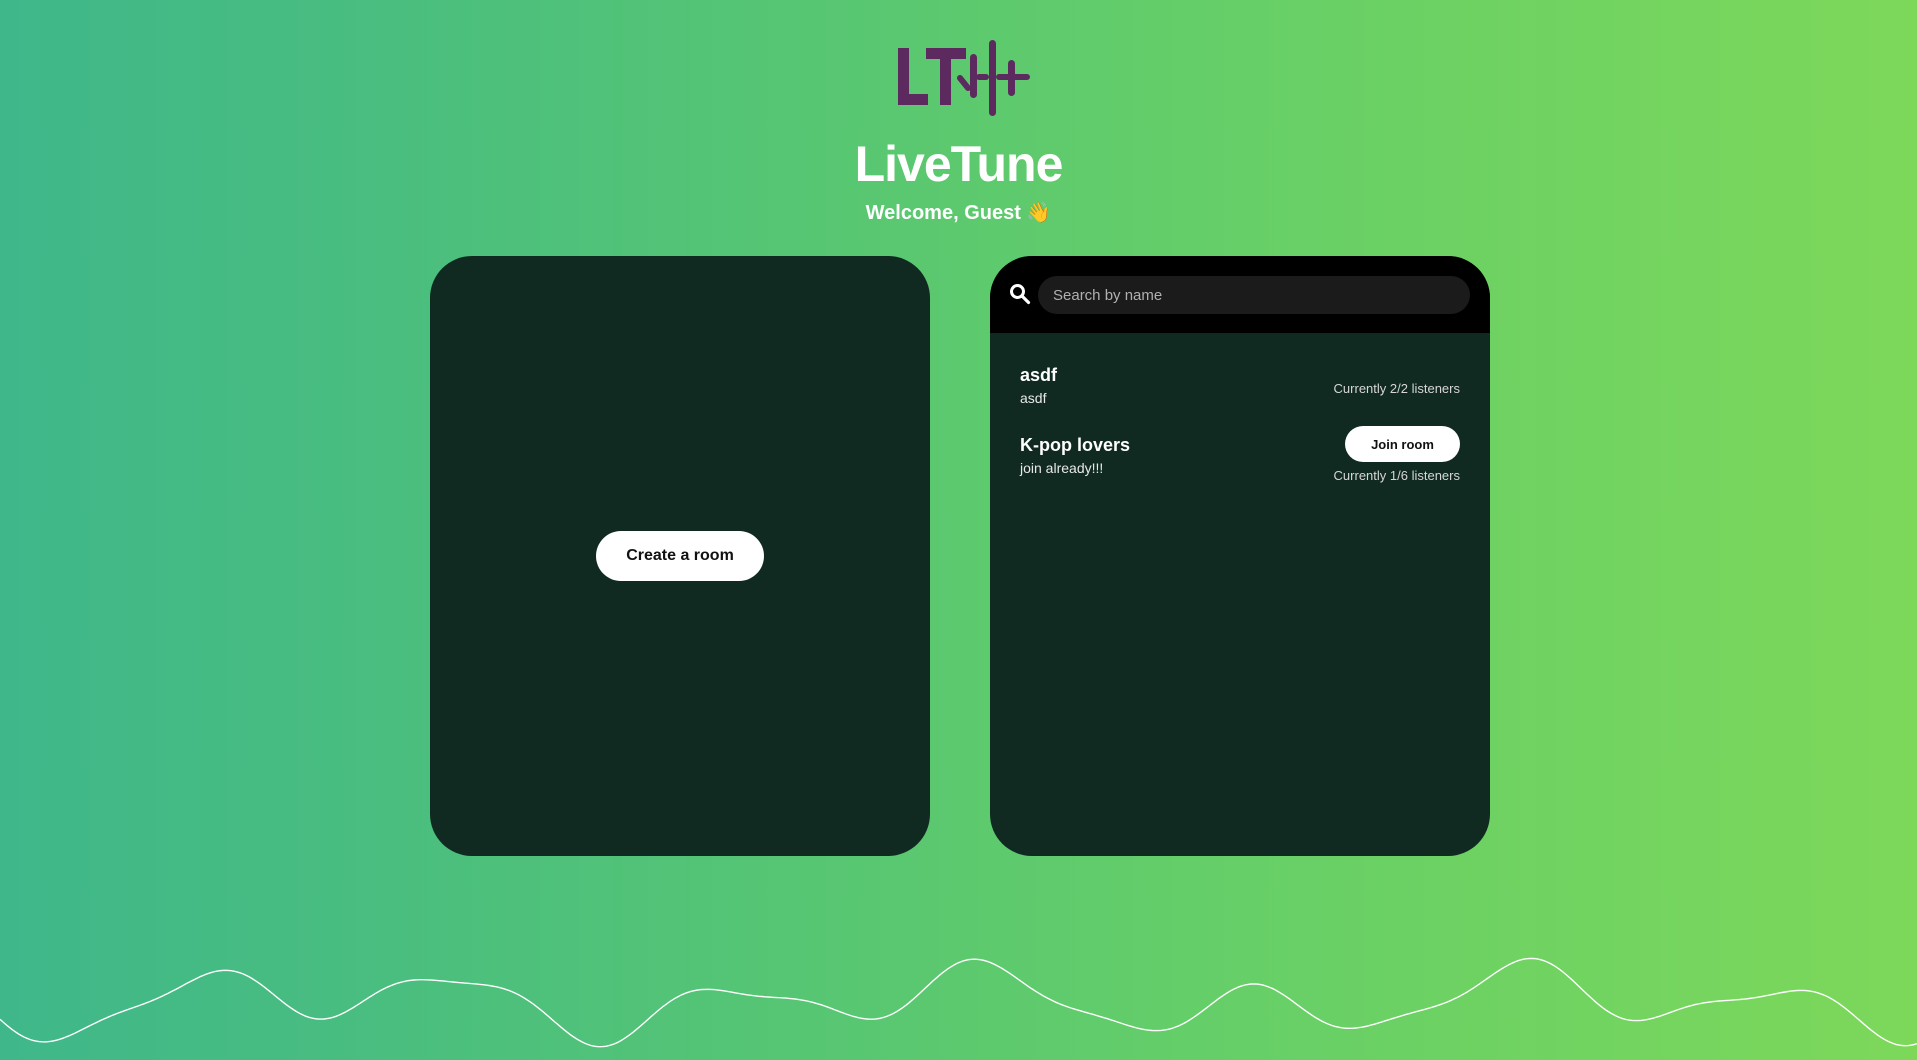  Describe the element at coordinates (1075, 445) in the screenshot. I see `room-name: K-pop lovers` at that location.